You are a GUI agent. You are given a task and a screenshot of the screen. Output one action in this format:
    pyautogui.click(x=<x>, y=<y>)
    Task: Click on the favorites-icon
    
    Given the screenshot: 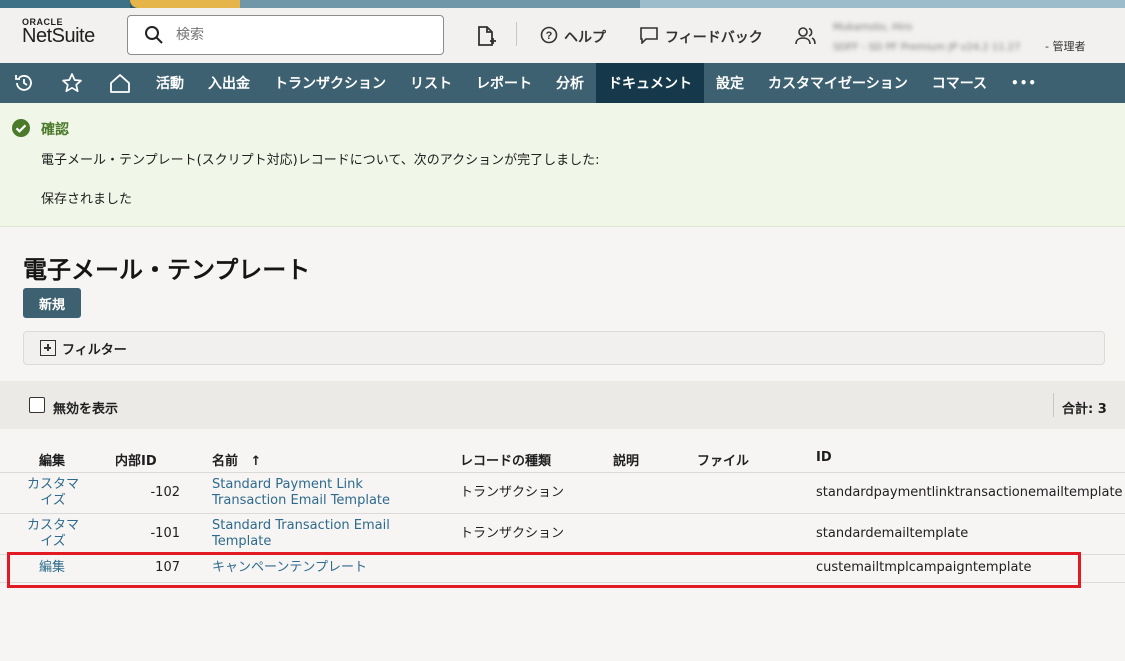 What is the action you would take?
    pyautogui.click(x=72, y=83)
    